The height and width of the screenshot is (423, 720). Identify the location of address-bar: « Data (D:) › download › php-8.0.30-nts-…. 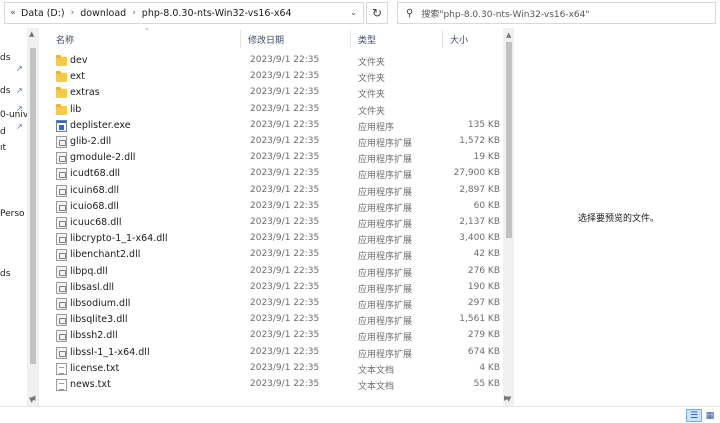
(184, 13).